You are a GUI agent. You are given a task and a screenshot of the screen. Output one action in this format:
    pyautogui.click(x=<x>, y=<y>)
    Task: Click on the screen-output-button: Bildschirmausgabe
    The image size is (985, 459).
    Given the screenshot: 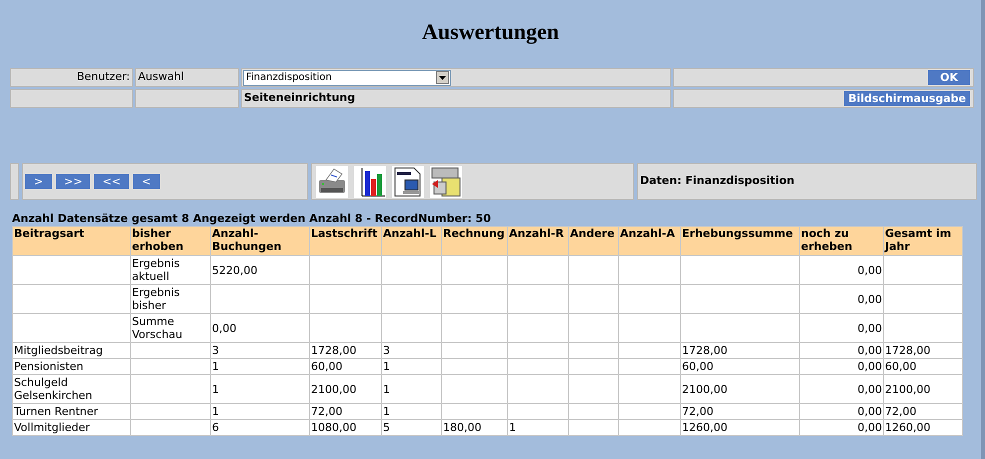 What is the action you would take?
    pyautogui.click(x=907, y=98)
    